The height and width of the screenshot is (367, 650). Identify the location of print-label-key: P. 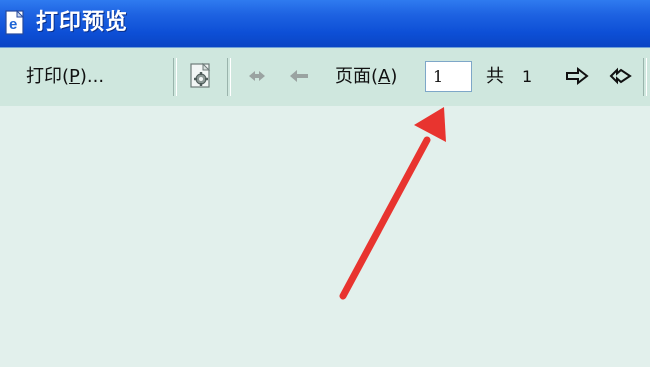
(74, 76).